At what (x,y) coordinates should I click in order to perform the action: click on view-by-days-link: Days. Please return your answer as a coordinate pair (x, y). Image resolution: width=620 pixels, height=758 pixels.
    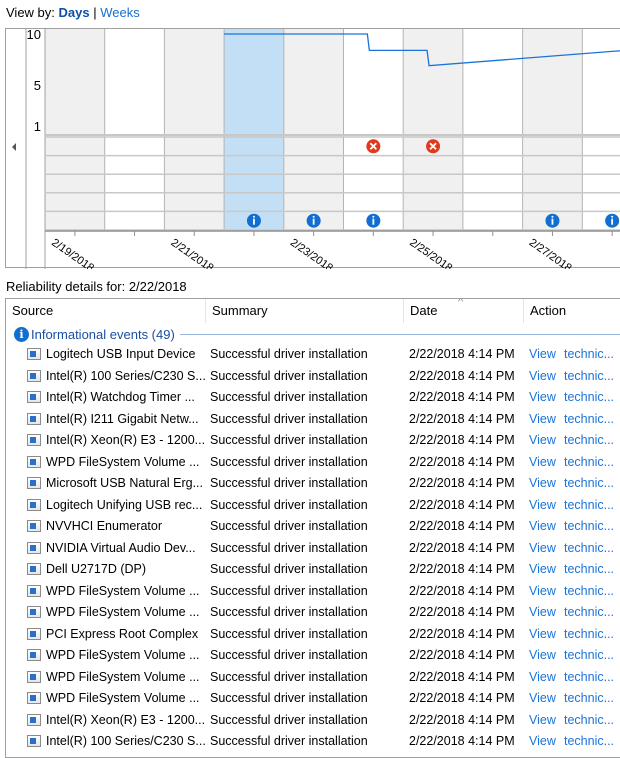
    Looking at the image, I should click on (74, 12).